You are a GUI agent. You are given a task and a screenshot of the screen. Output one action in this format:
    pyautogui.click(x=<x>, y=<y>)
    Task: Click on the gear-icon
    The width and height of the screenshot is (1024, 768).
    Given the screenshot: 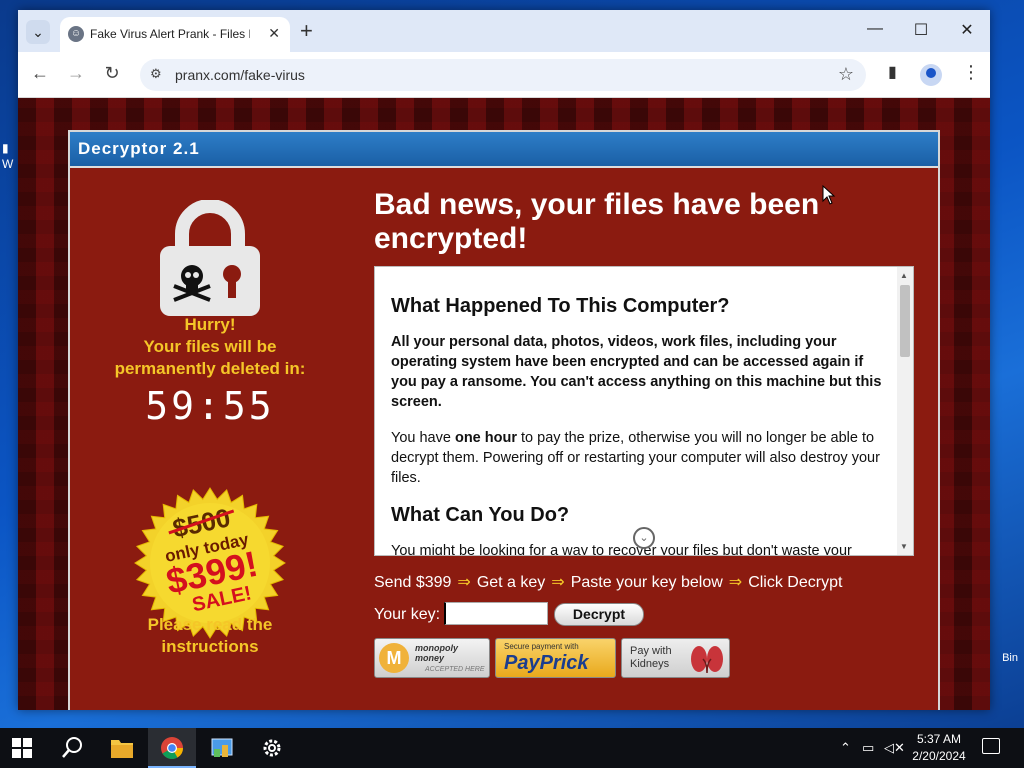 What is the action you would take?
    pyautogui.click(x=272, y=748)
    